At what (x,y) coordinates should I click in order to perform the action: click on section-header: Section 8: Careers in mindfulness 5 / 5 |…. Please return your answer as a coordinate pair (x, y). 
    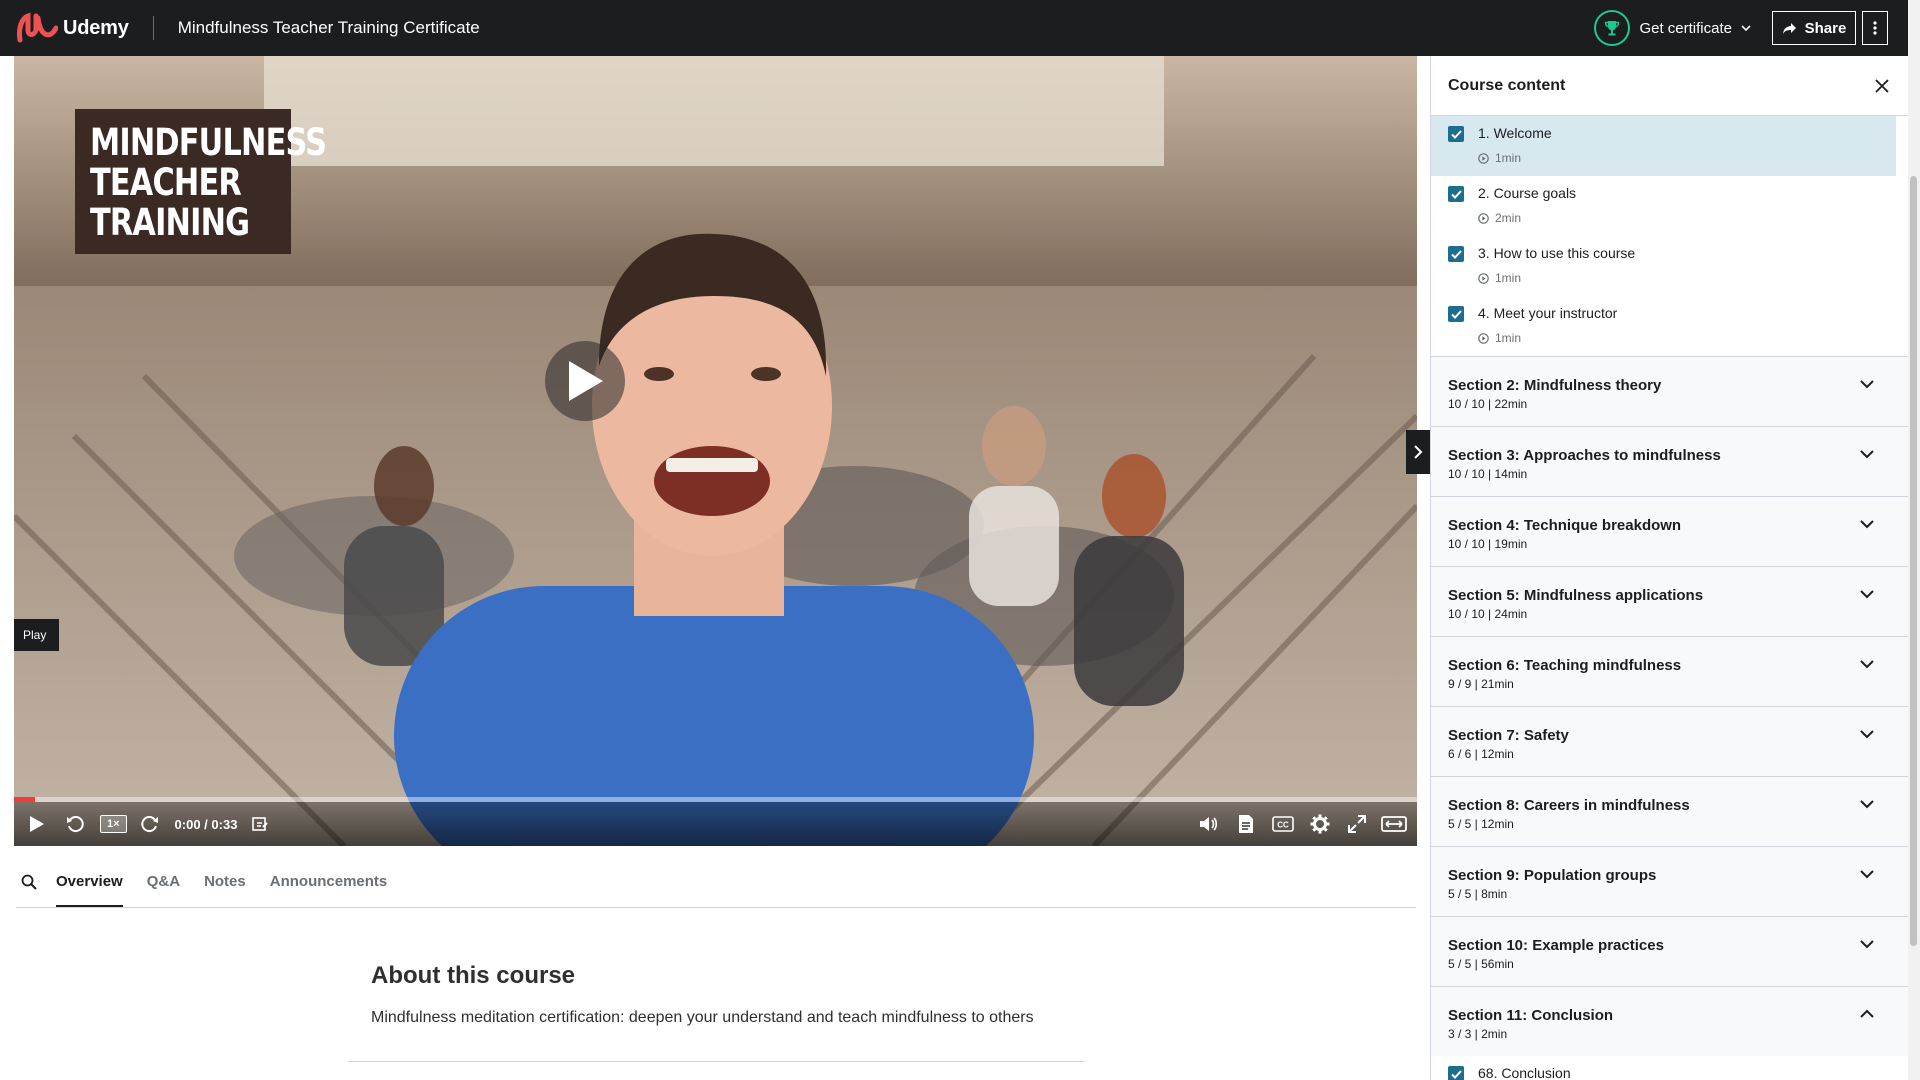
    Looking at the image, I should click on (1669, 811).